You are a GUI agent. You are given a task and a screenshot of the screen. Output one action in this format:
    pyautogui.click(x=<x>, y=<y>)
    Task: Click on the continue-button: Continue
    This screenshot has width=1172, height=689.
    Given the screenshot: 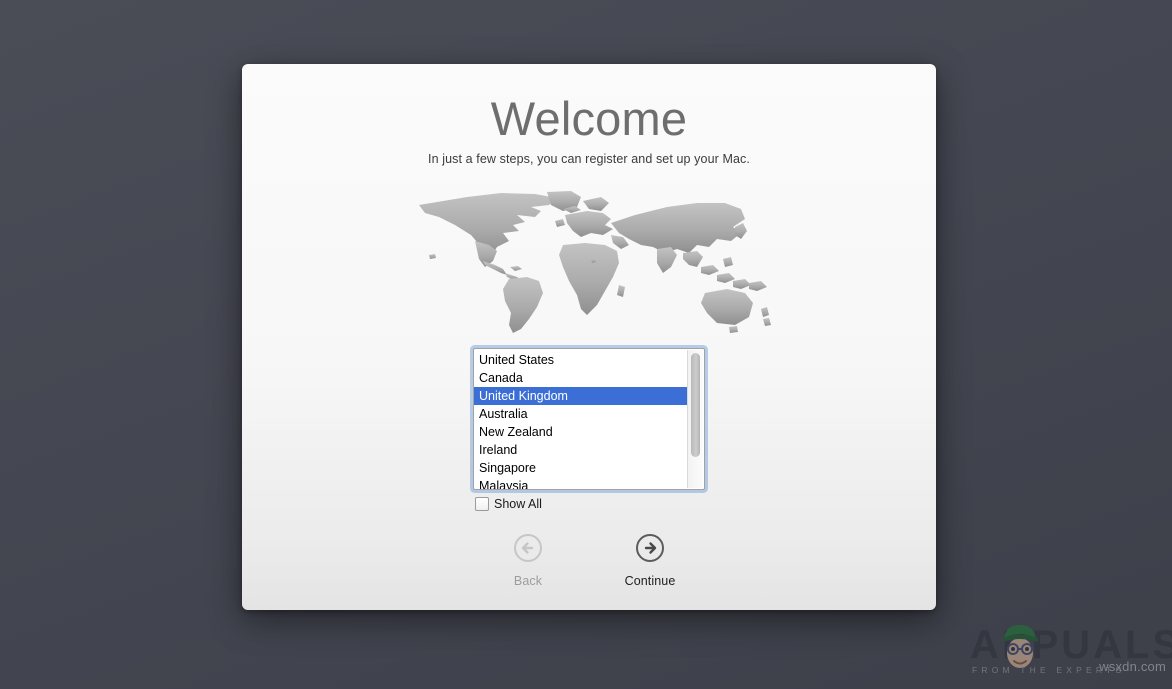 What is the action you would take?
    pyautogui.click(x=650, y=560)
    